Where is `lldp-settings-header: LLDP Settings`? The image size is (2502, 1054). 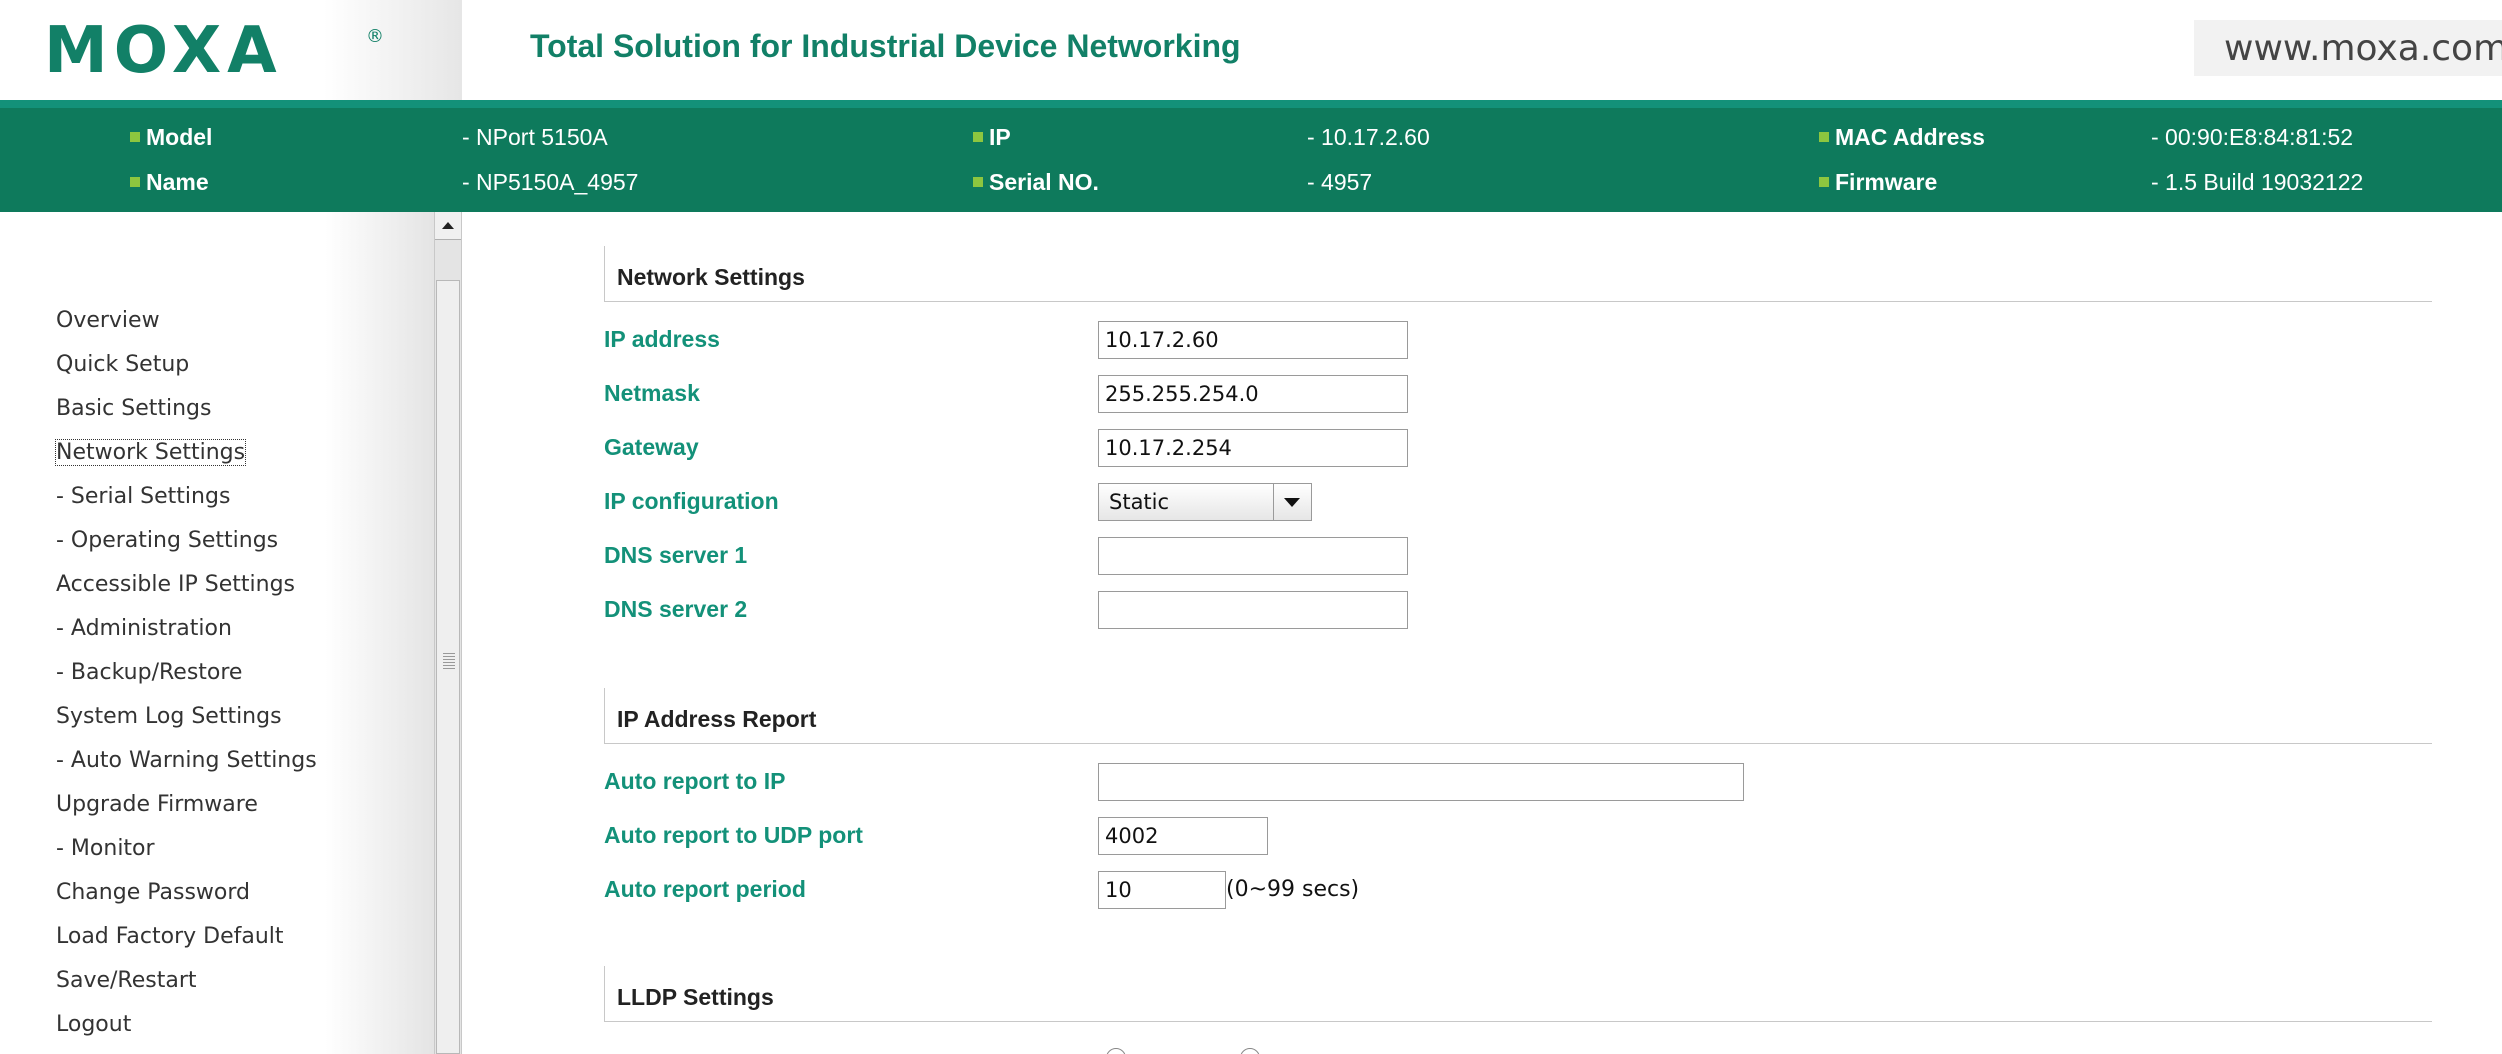 lldp-settings-header: LLDP Settings is located at coordinates (1518, 994).